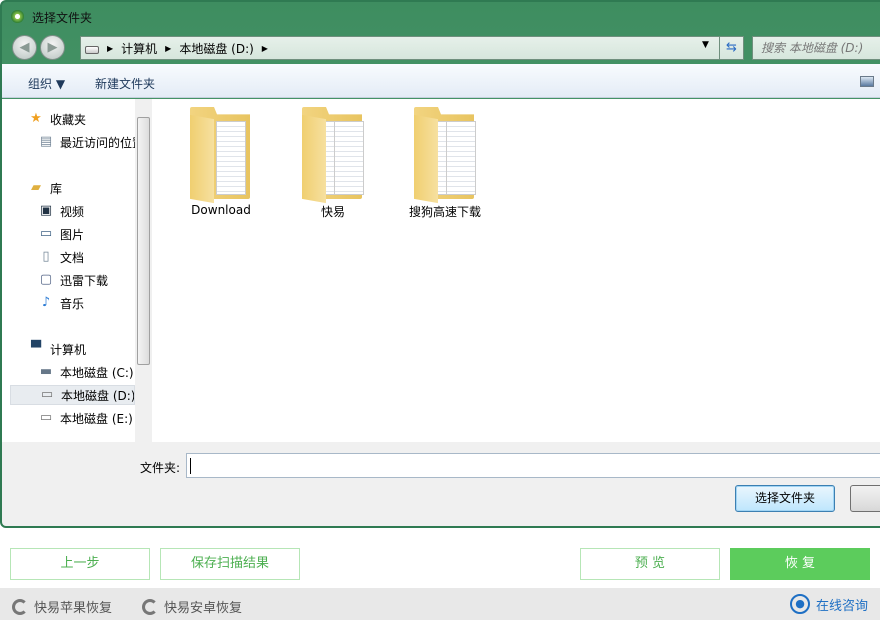 The image size is (880, 620). I want to click on folder-item: Download, so click(221, 162).